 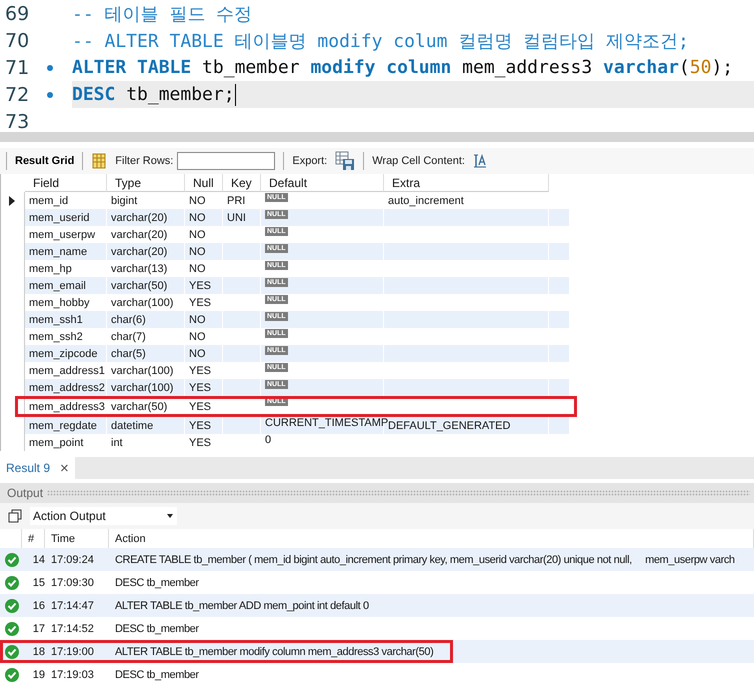 What do you see at coordinates (285, 442) in the screenshot?
I see `table-row: mem_point int YES 0` at bounding box center [285, 442].